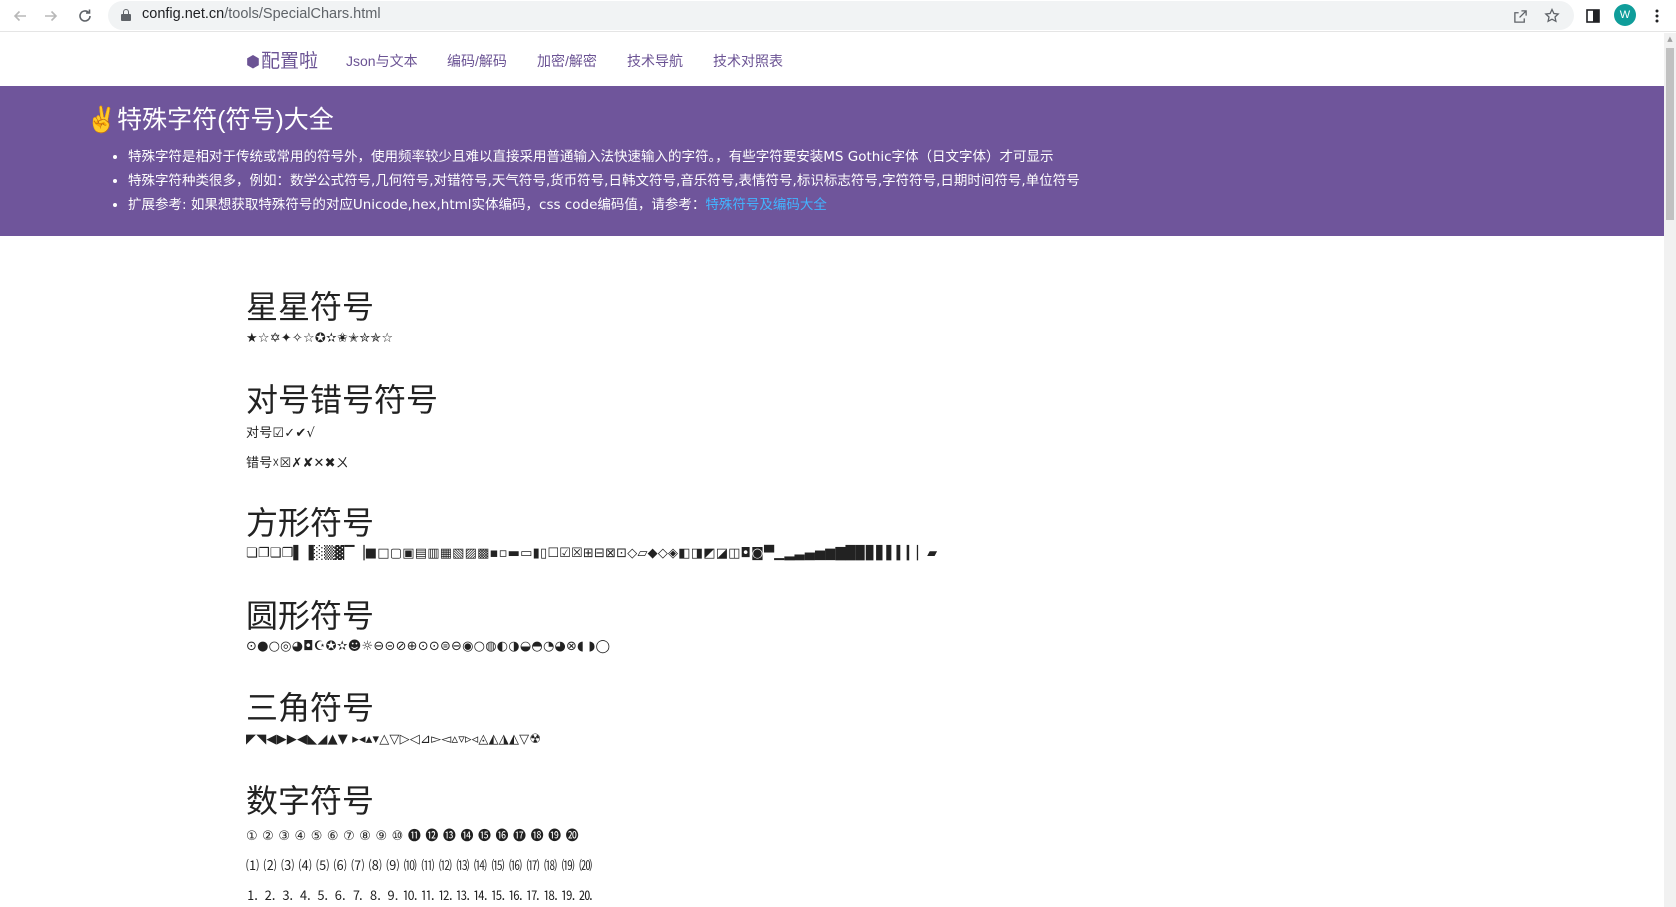 The image size is (1676, 907). Describe the element at coordinates (289, 61) in the screenshot. I see `brand-name: 配置啦` at that location.